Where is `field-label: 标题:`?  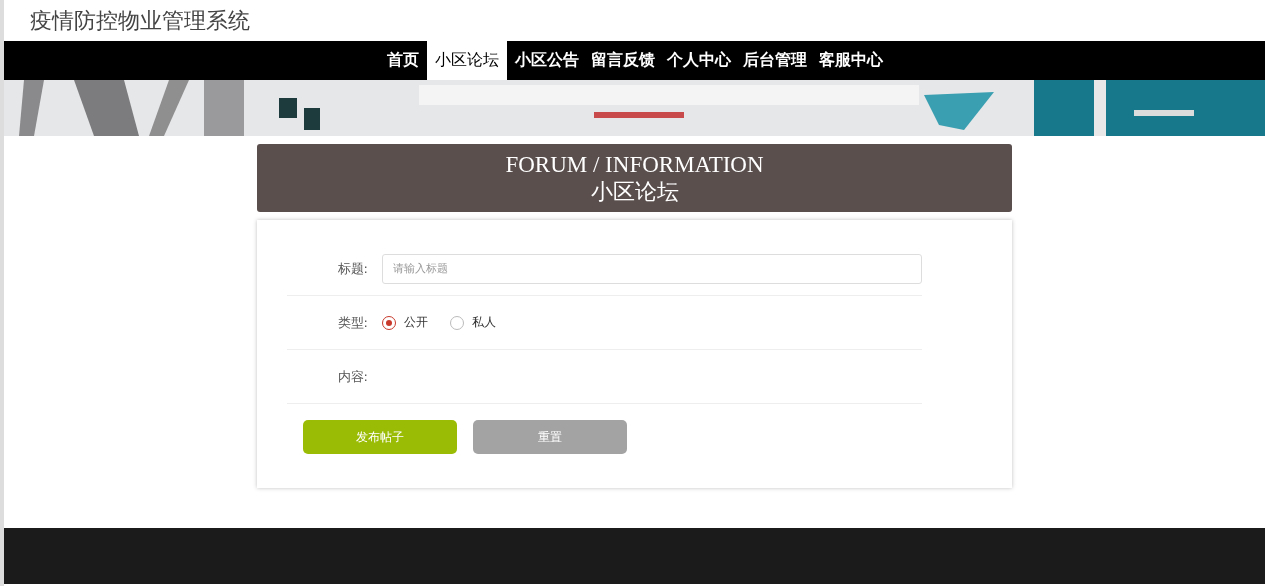
field-label: 标题: is located at coordinates (352, 268).